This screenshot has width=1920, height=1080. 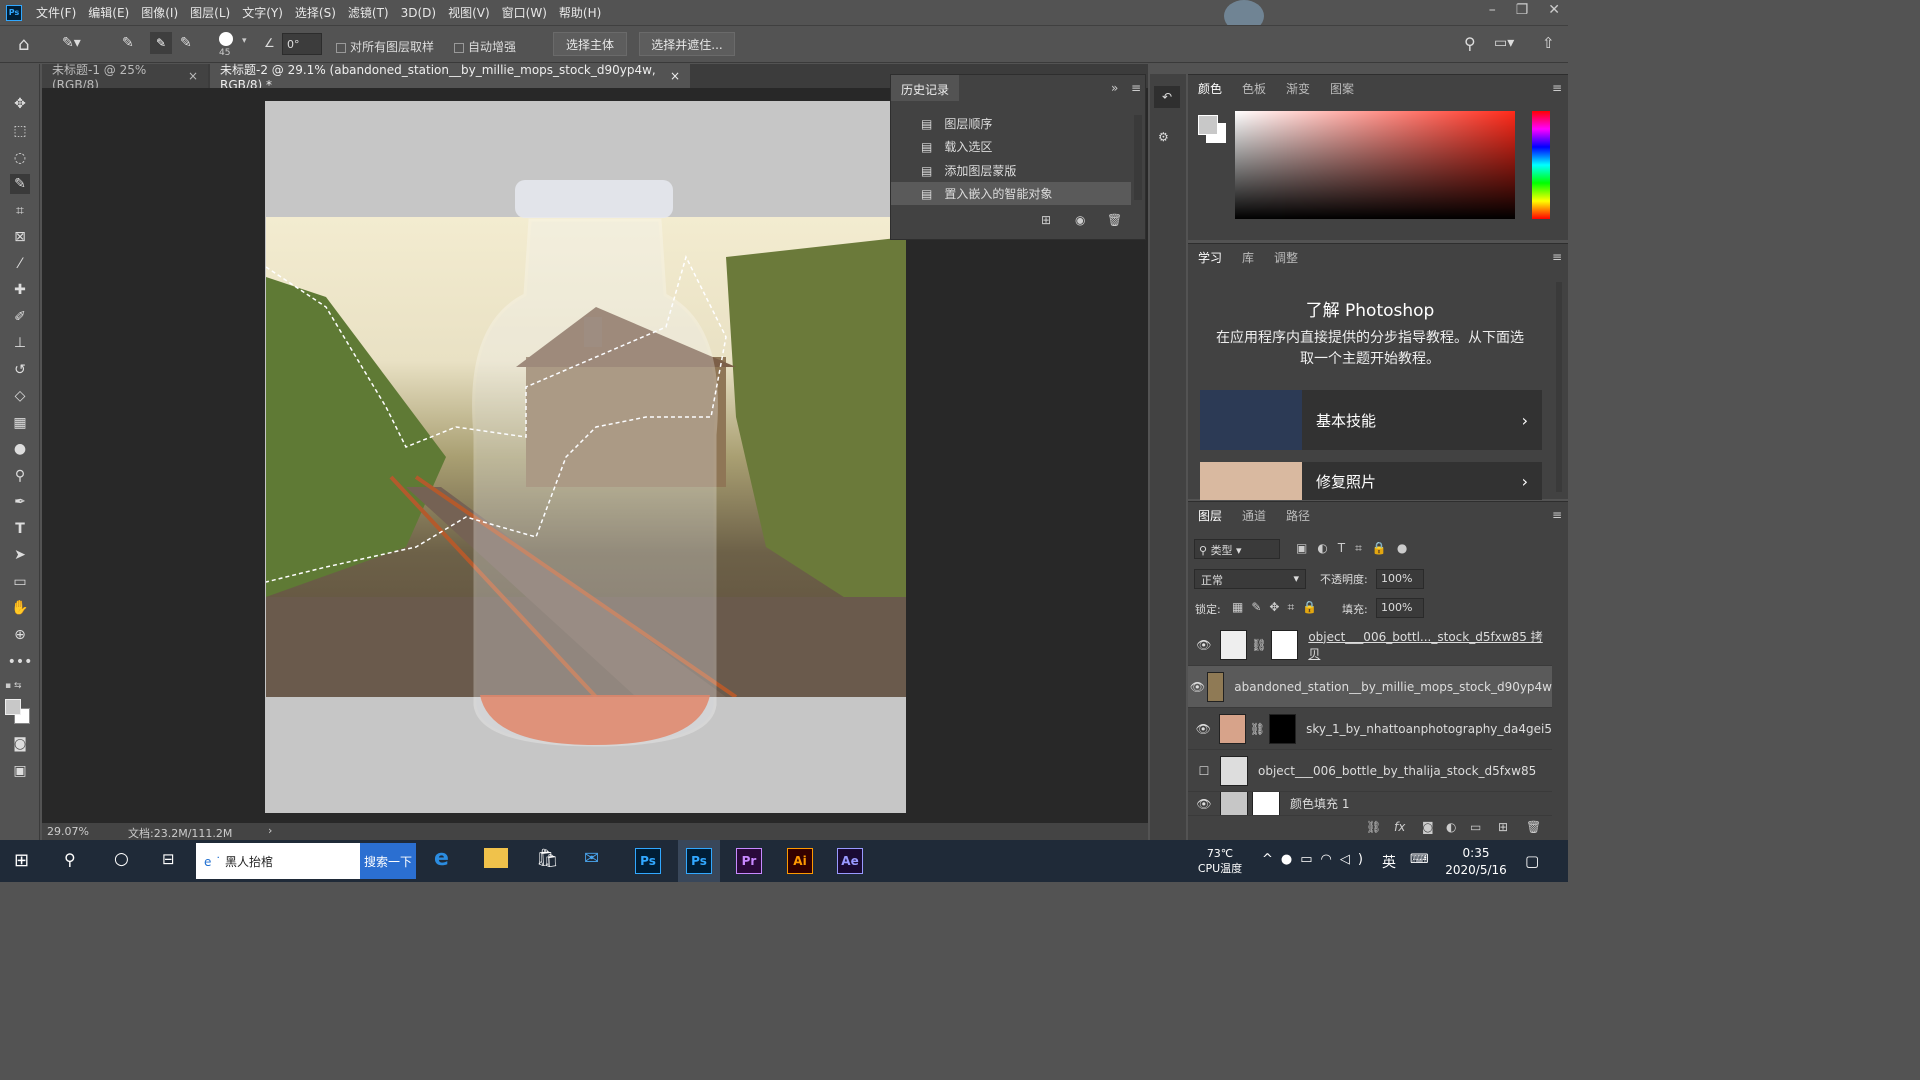 I want to click on zoom-tool-icon: ⊕, so click(x=20, y=635).